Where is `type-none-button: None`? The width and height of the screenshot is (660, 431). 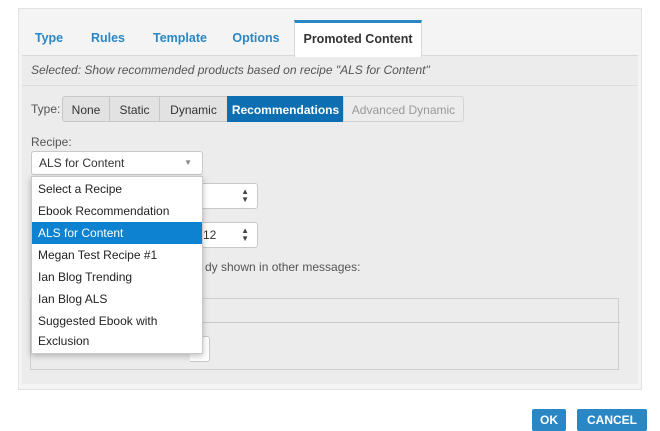 type-none-button: None is located at coordinates (86, 109).